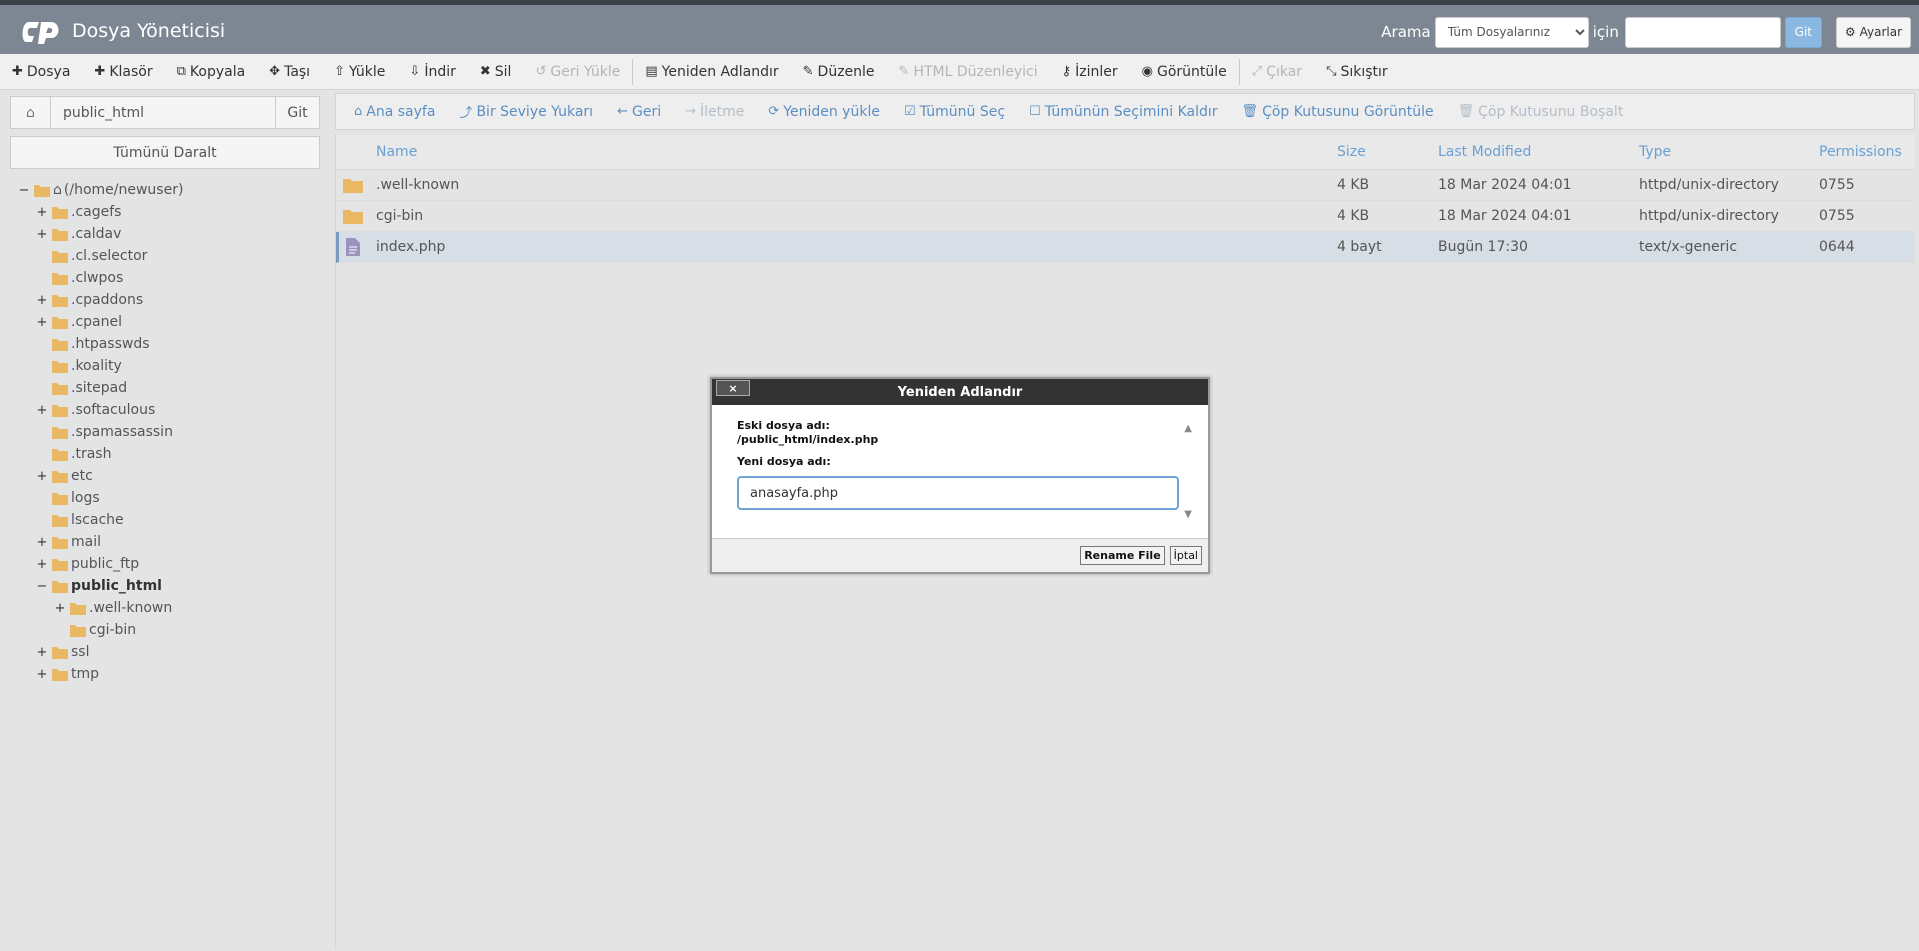  I want to click on download-button: ⇩ İndir, so click(432, 72).